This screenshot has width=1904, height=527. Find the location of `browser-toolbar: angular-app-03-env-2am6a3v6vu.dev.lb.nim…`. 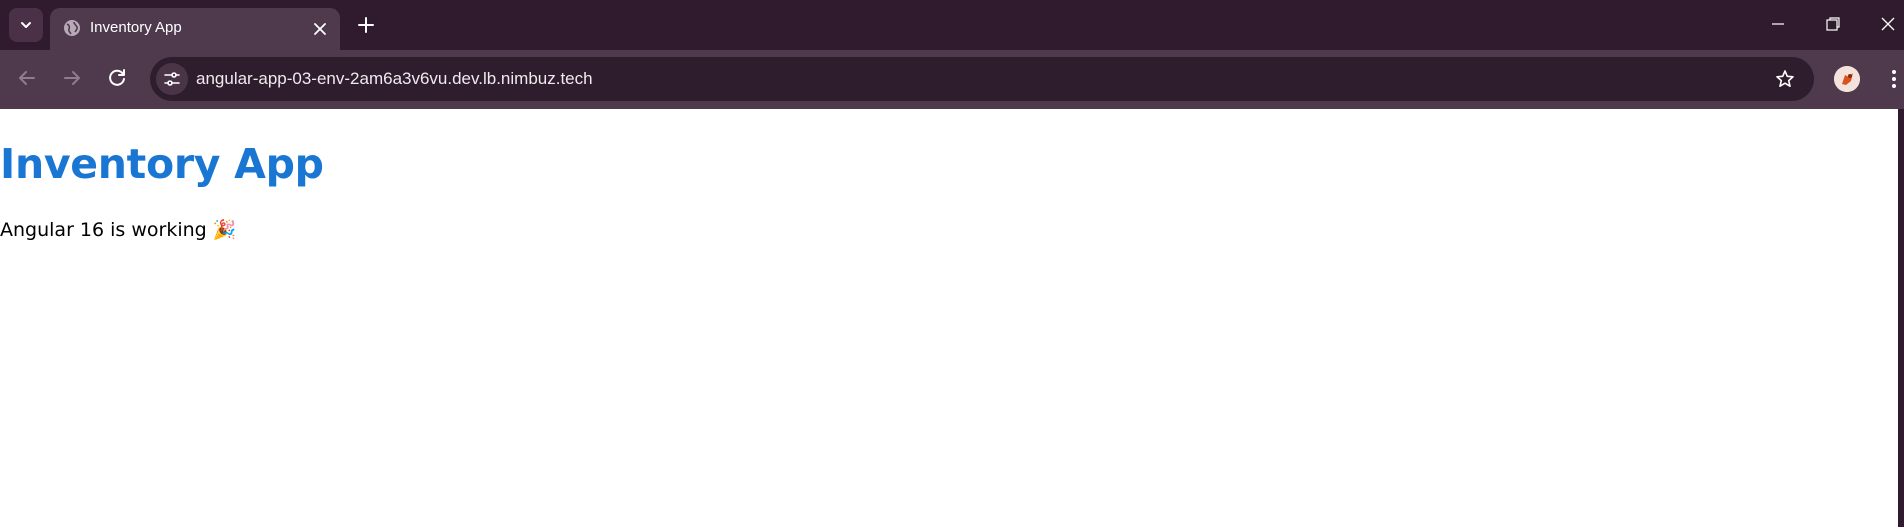

browser-toolbar: angular-app-03-env-2am6a3v6vu.dev.lb.nim… is located at coordinates (952, 79).